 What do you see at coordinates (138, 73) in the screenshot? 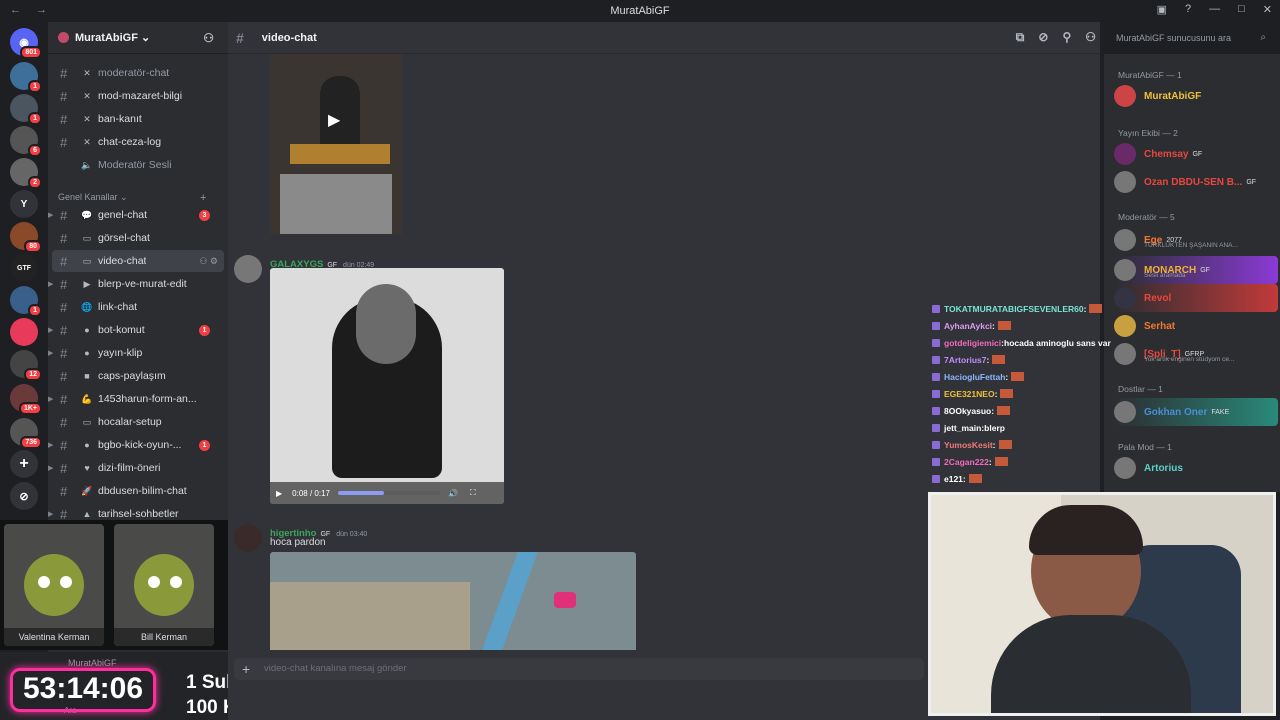
I see `channel-item: # ✕ moderatör-chat` at bounding box center [138, 73].